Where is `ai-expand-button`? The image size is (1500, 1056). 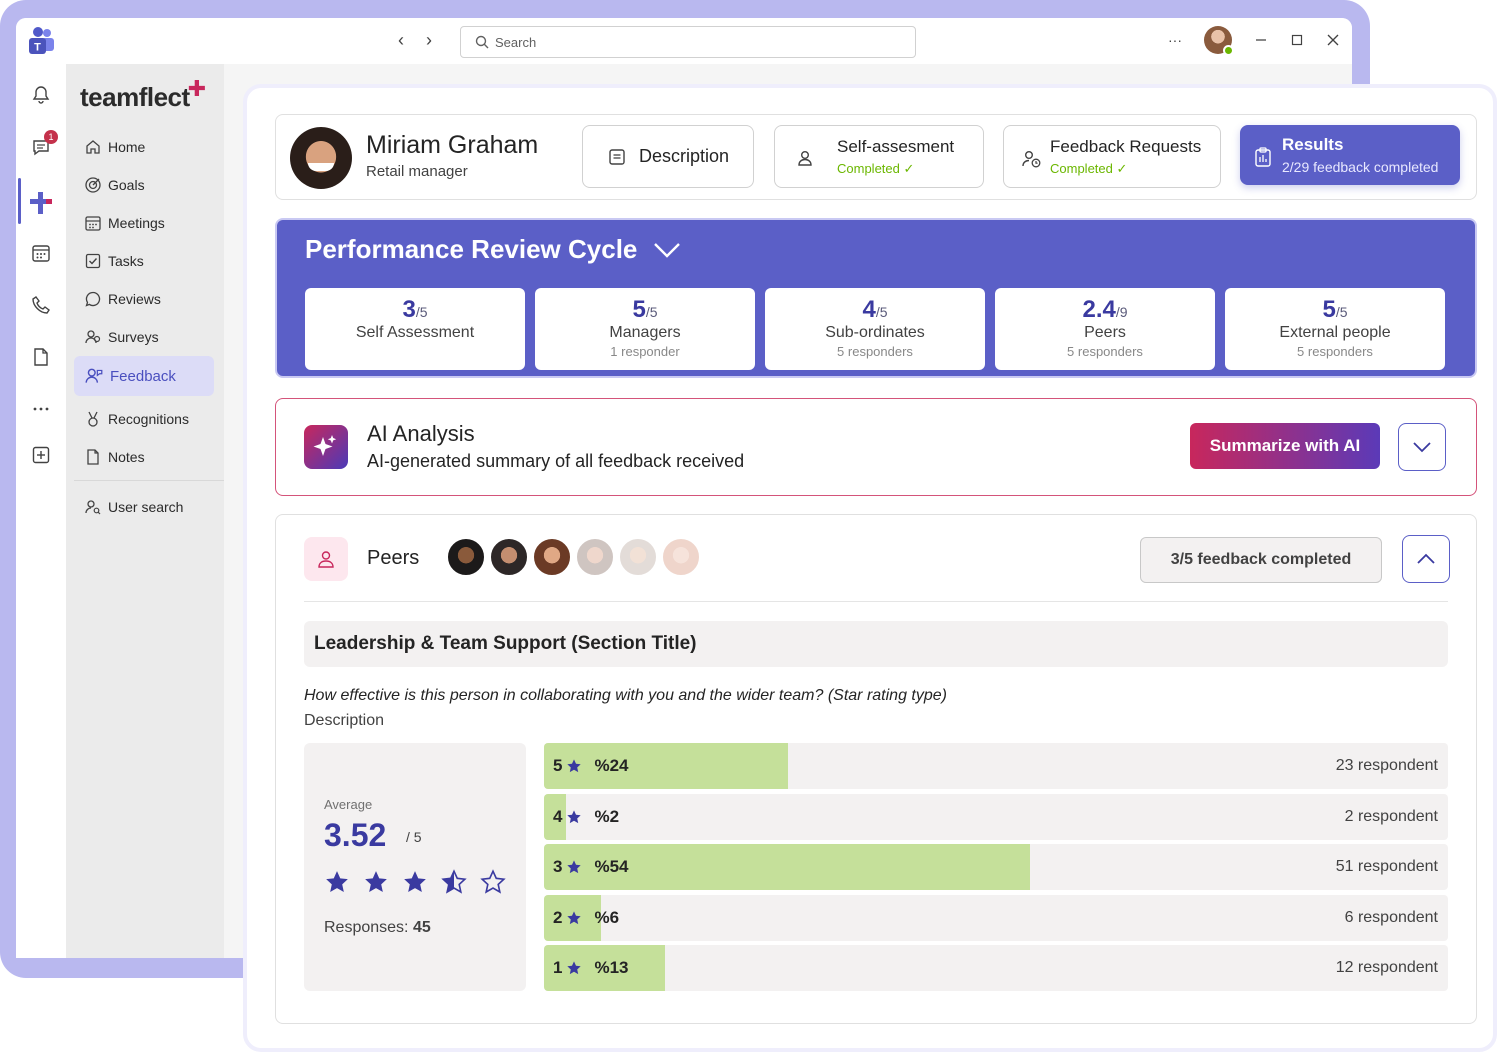
ai-expand-button is located at coordinates (1422, 447).